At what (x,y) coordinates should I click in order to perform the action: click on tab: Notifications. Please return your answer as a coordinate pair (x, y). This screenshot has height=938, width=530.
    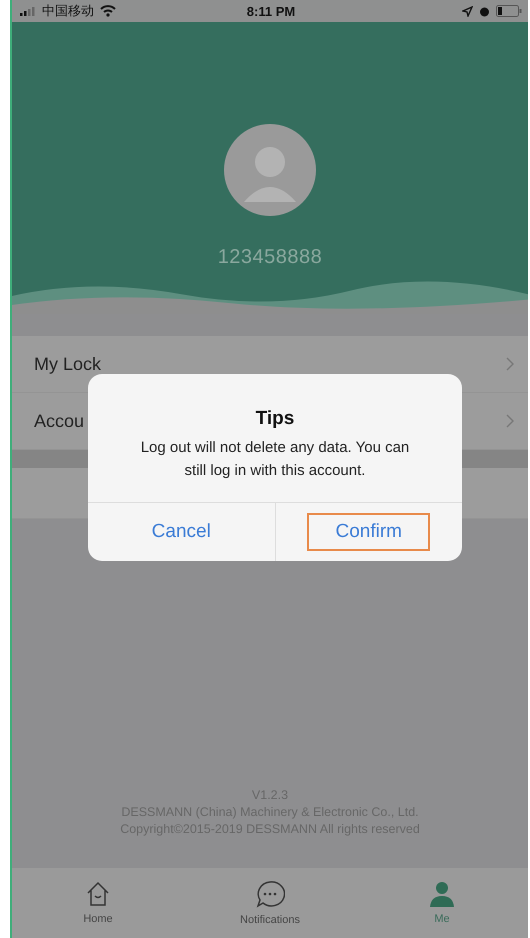
    Looking at the image, I should click on (270, 903).